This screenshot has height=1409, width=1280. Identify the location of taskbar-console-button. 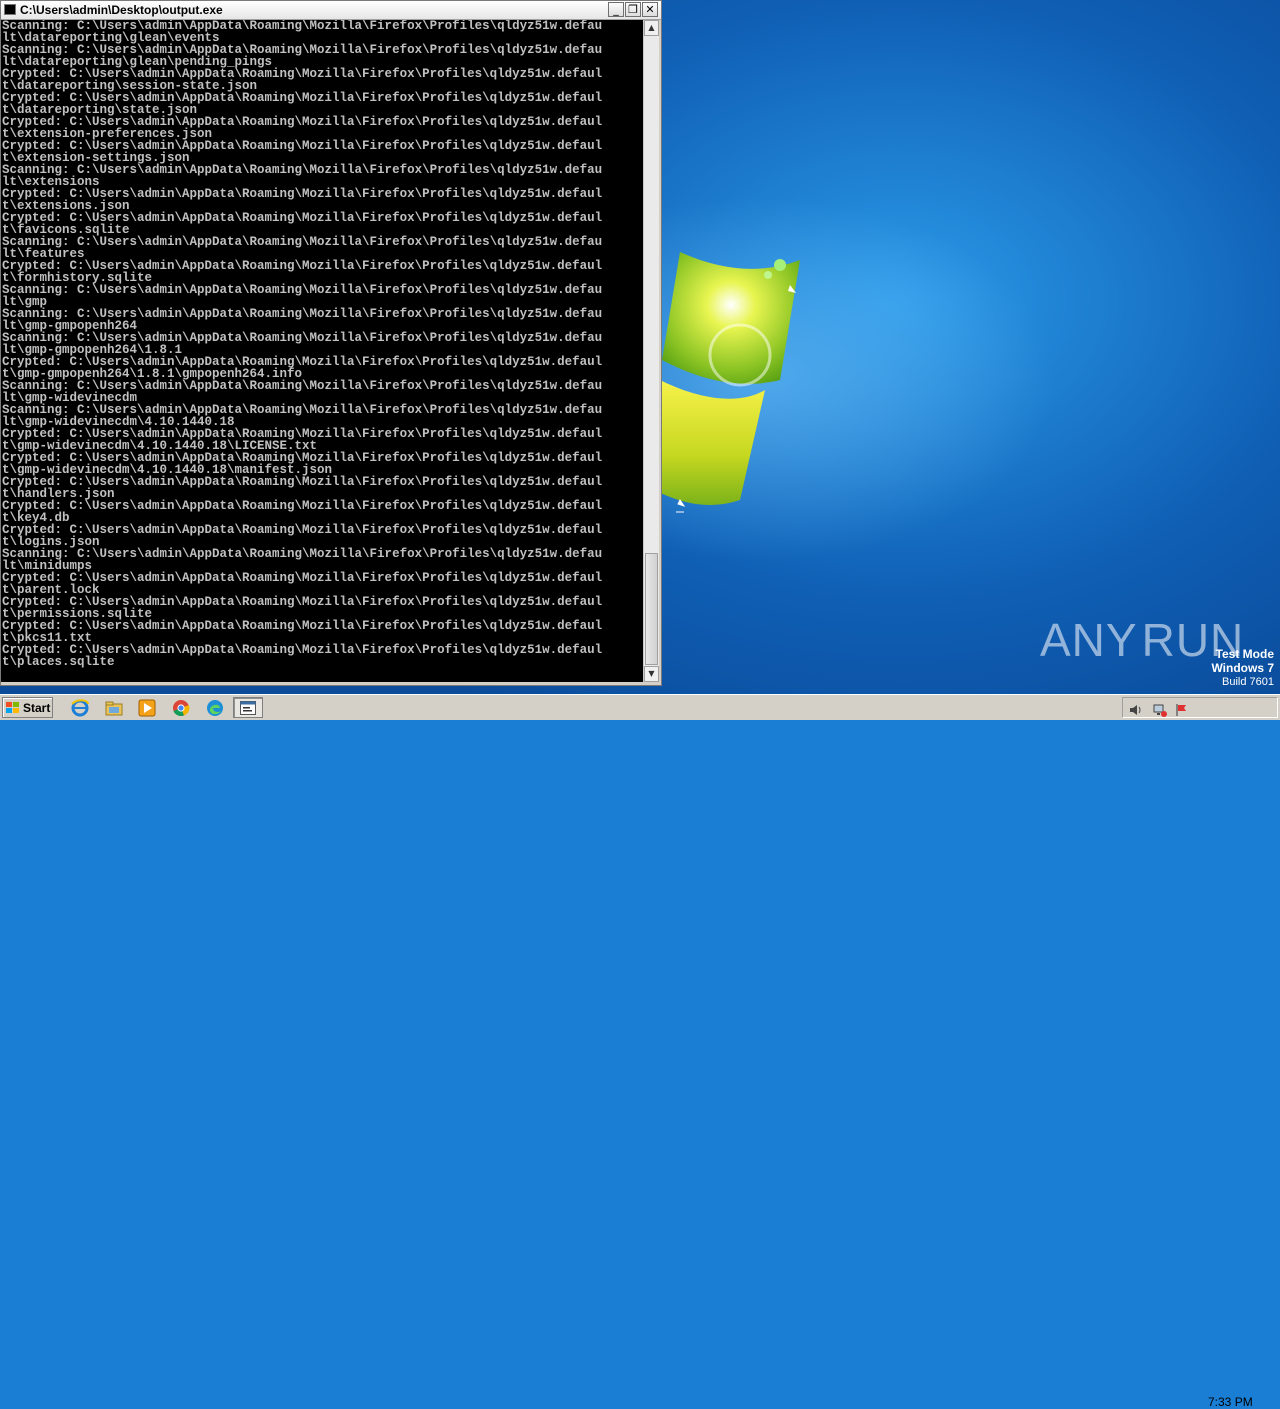
(248, 707).